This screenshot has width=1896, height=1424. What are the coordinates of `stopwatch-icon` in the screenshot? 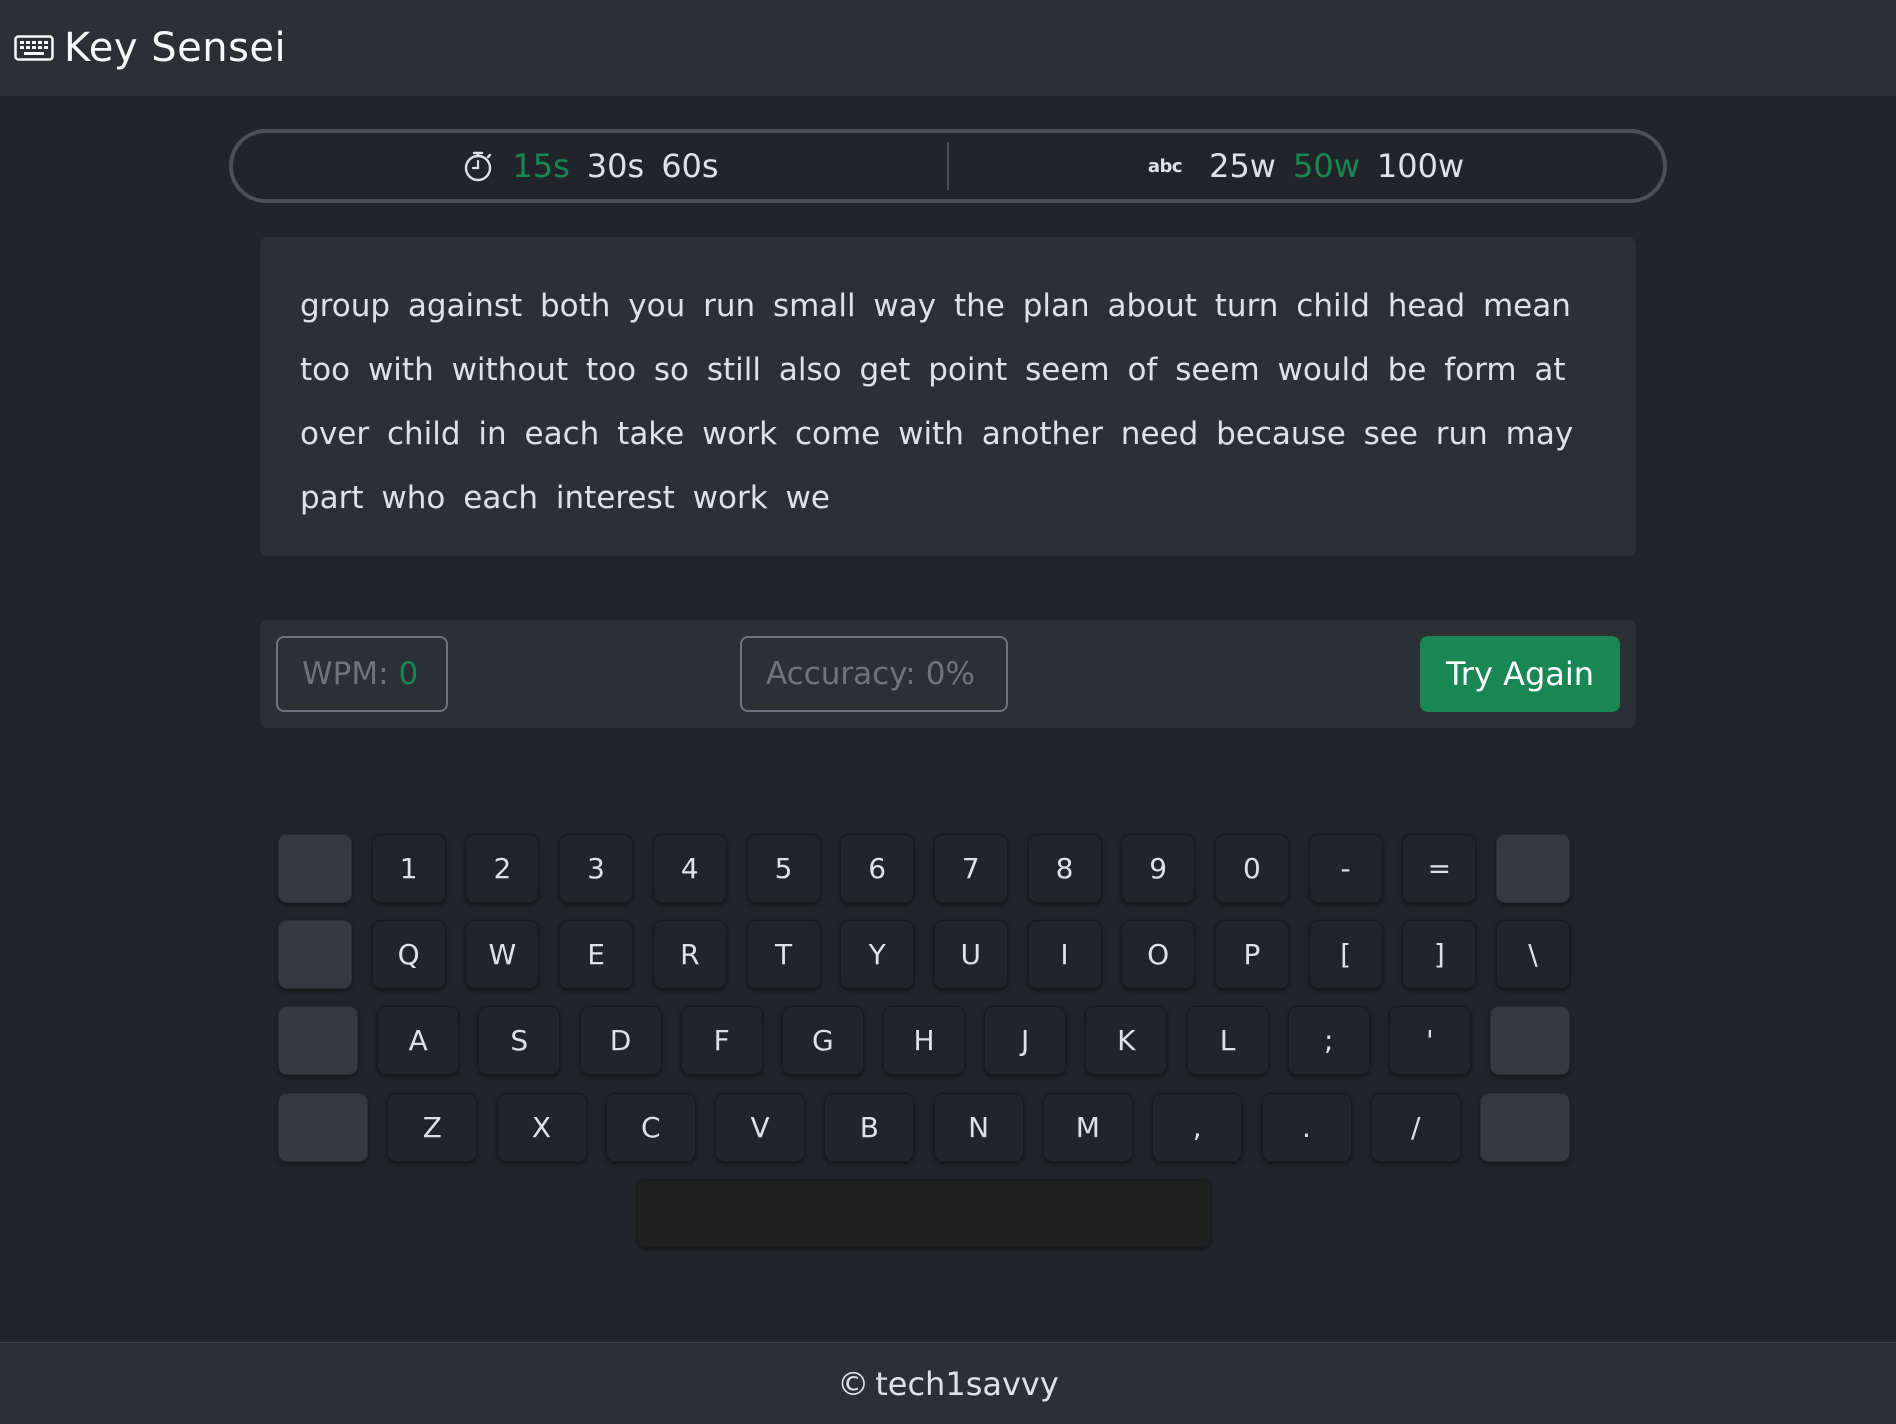 It's located at (478, 166).